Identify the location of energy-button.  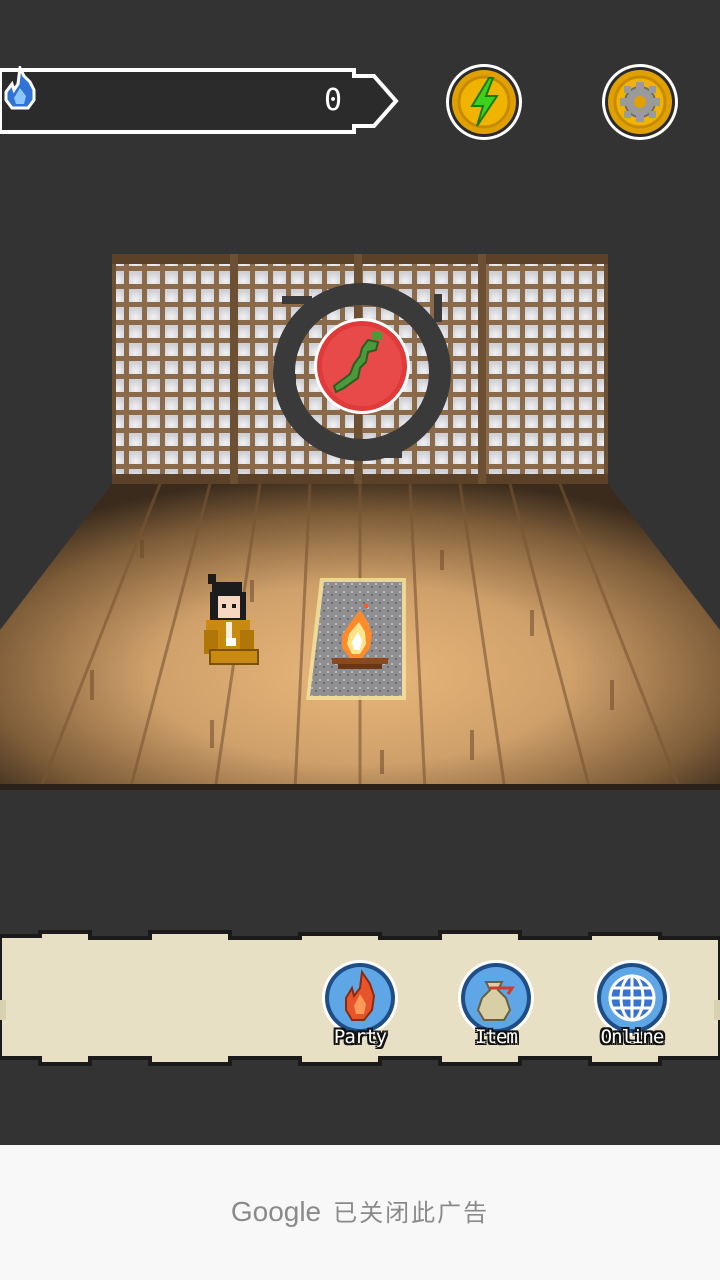
(484, 102).